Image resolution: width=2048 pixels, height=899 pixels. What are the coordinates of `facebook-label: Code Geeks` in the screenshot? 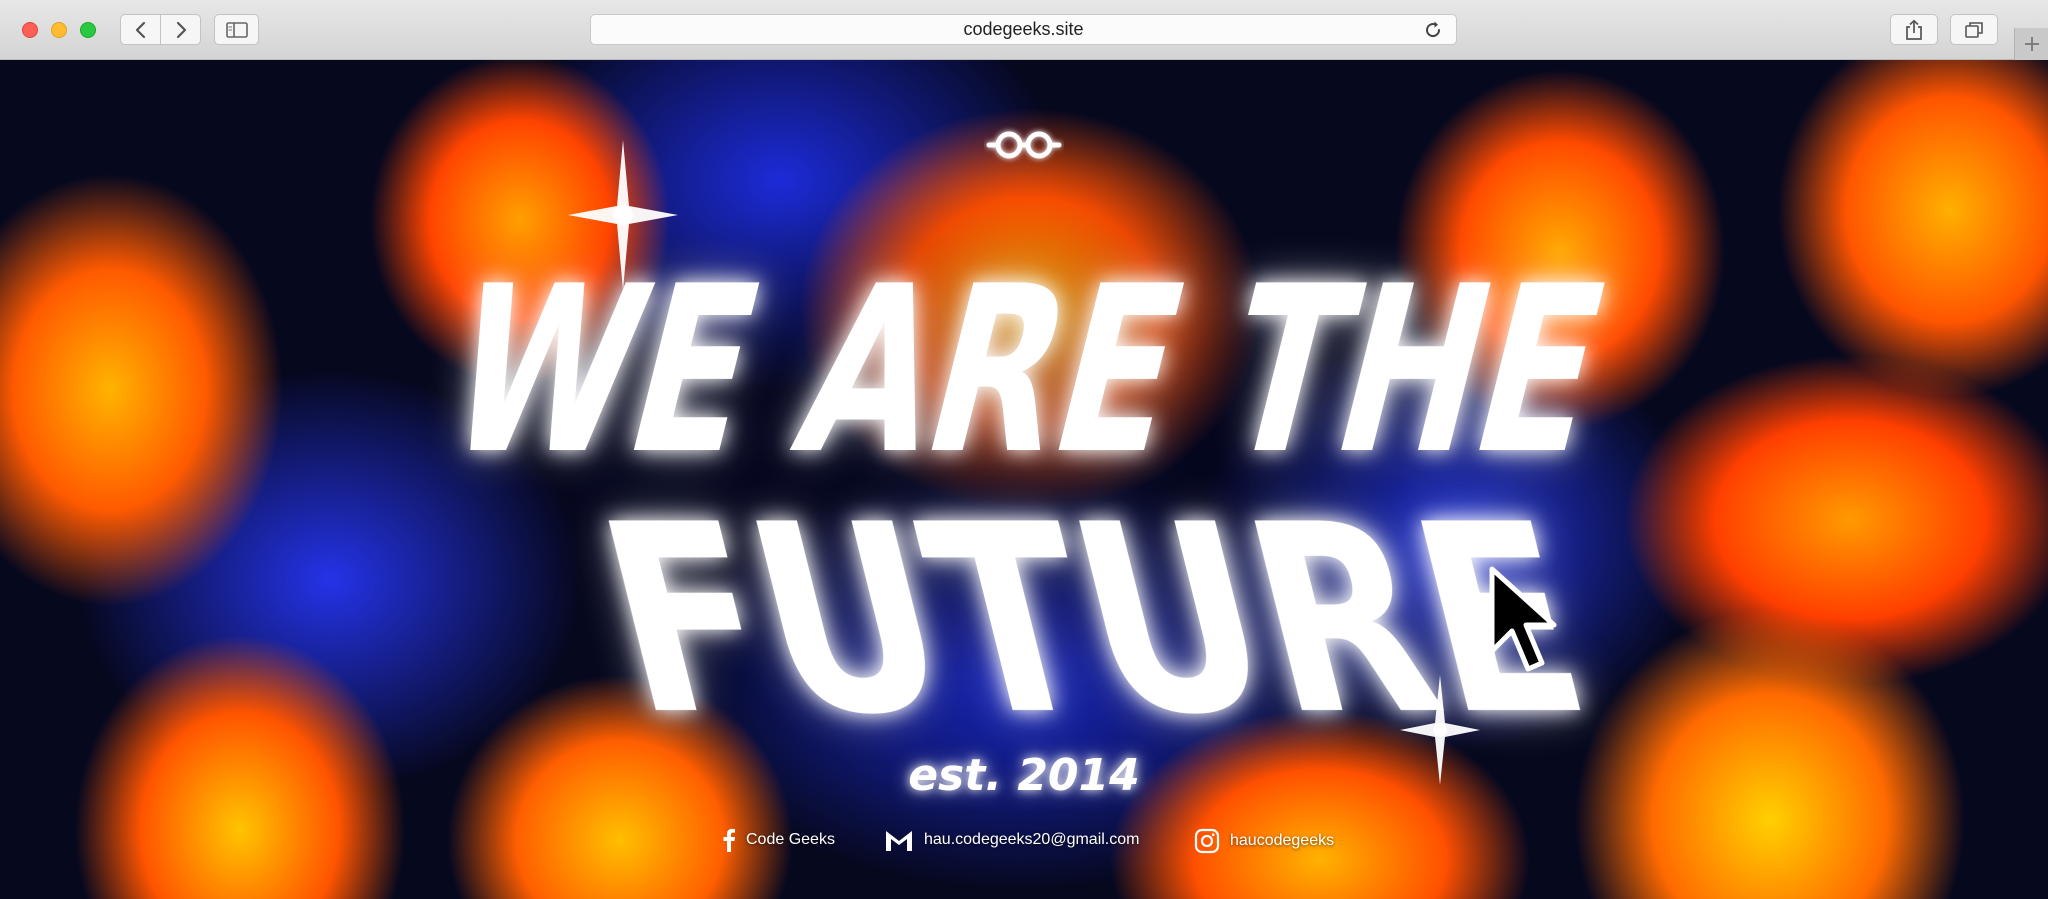 It's located at (790, 839).